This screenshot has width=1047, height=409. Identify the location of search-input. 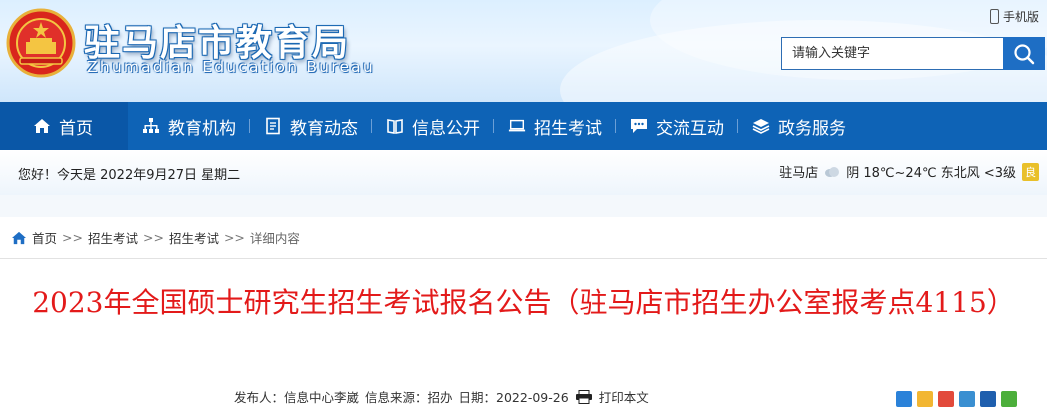
(892, 53).